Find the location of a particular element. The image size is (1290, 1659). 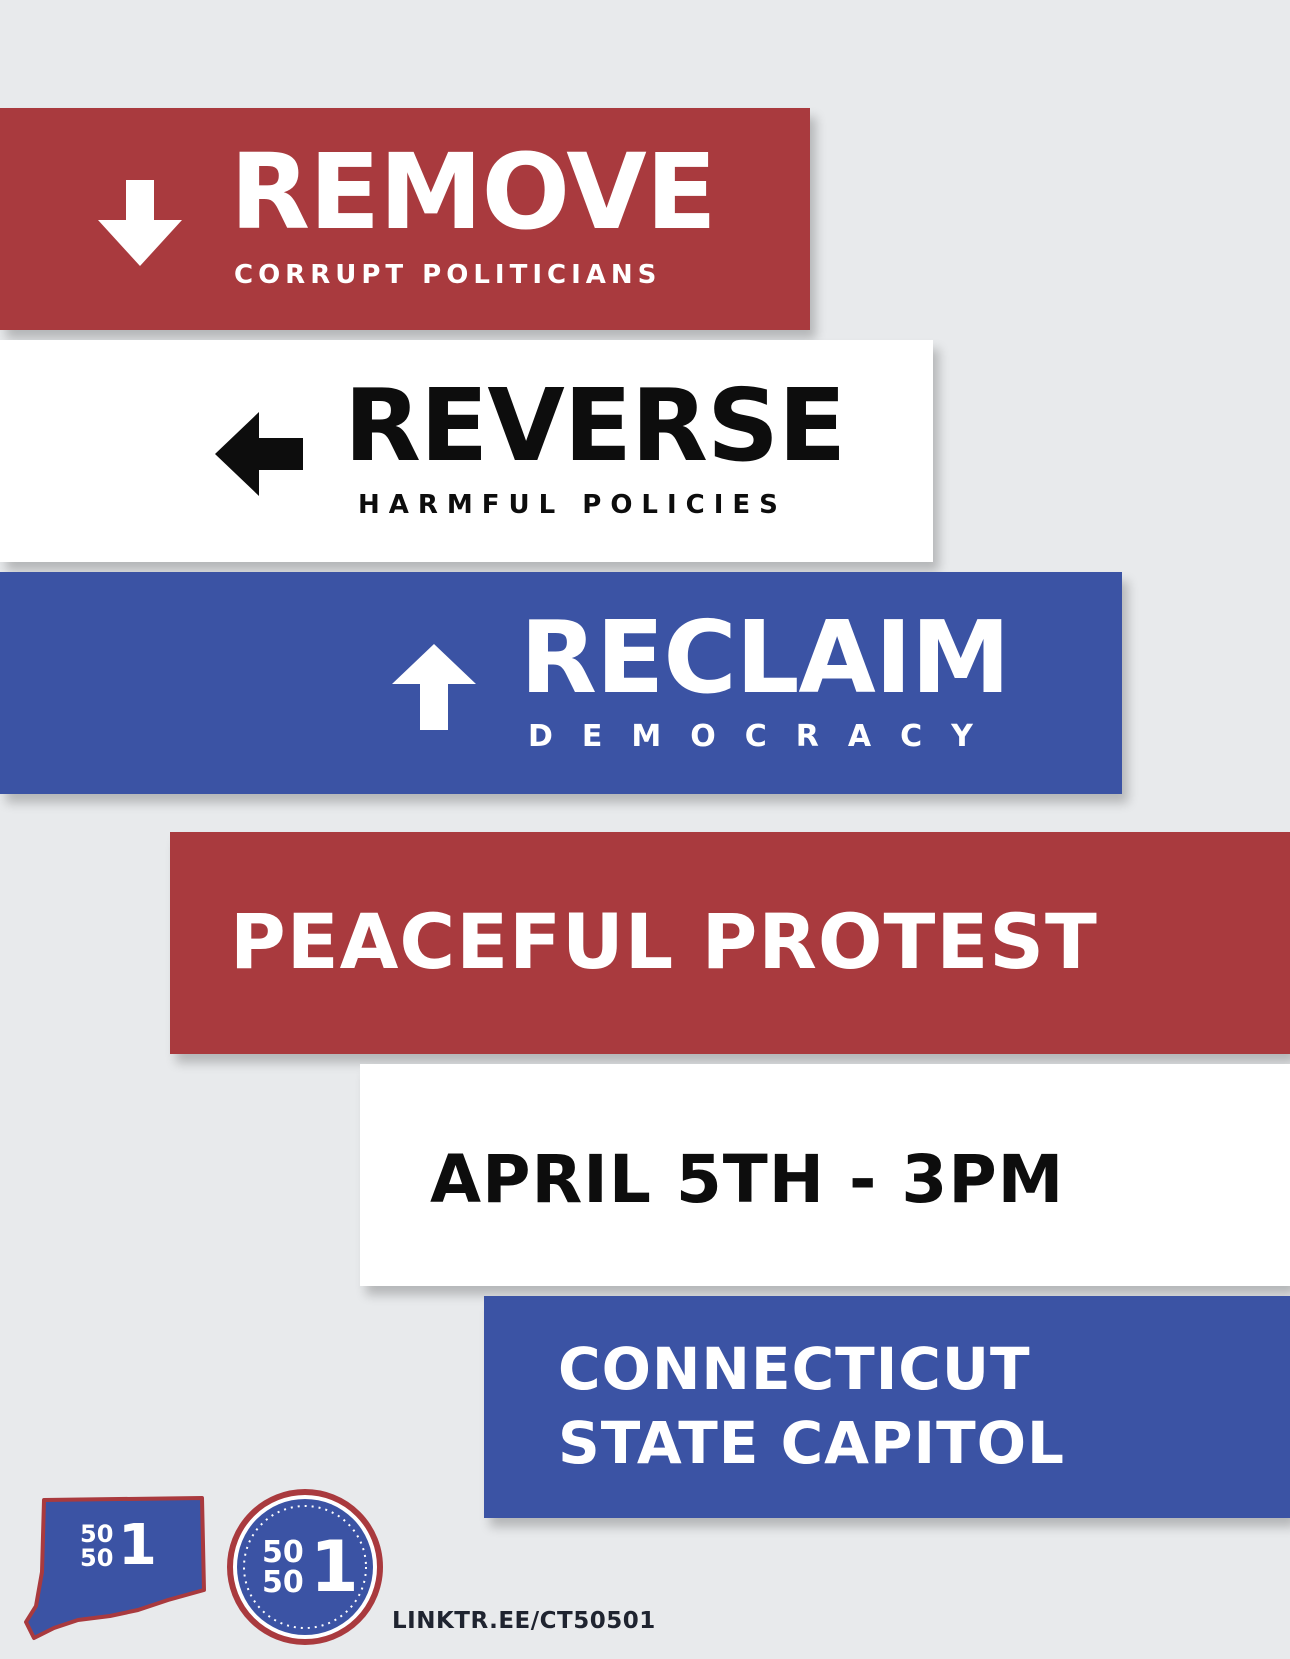

circle-logo: 50 50 1 is located at coordinates (305, 1567).